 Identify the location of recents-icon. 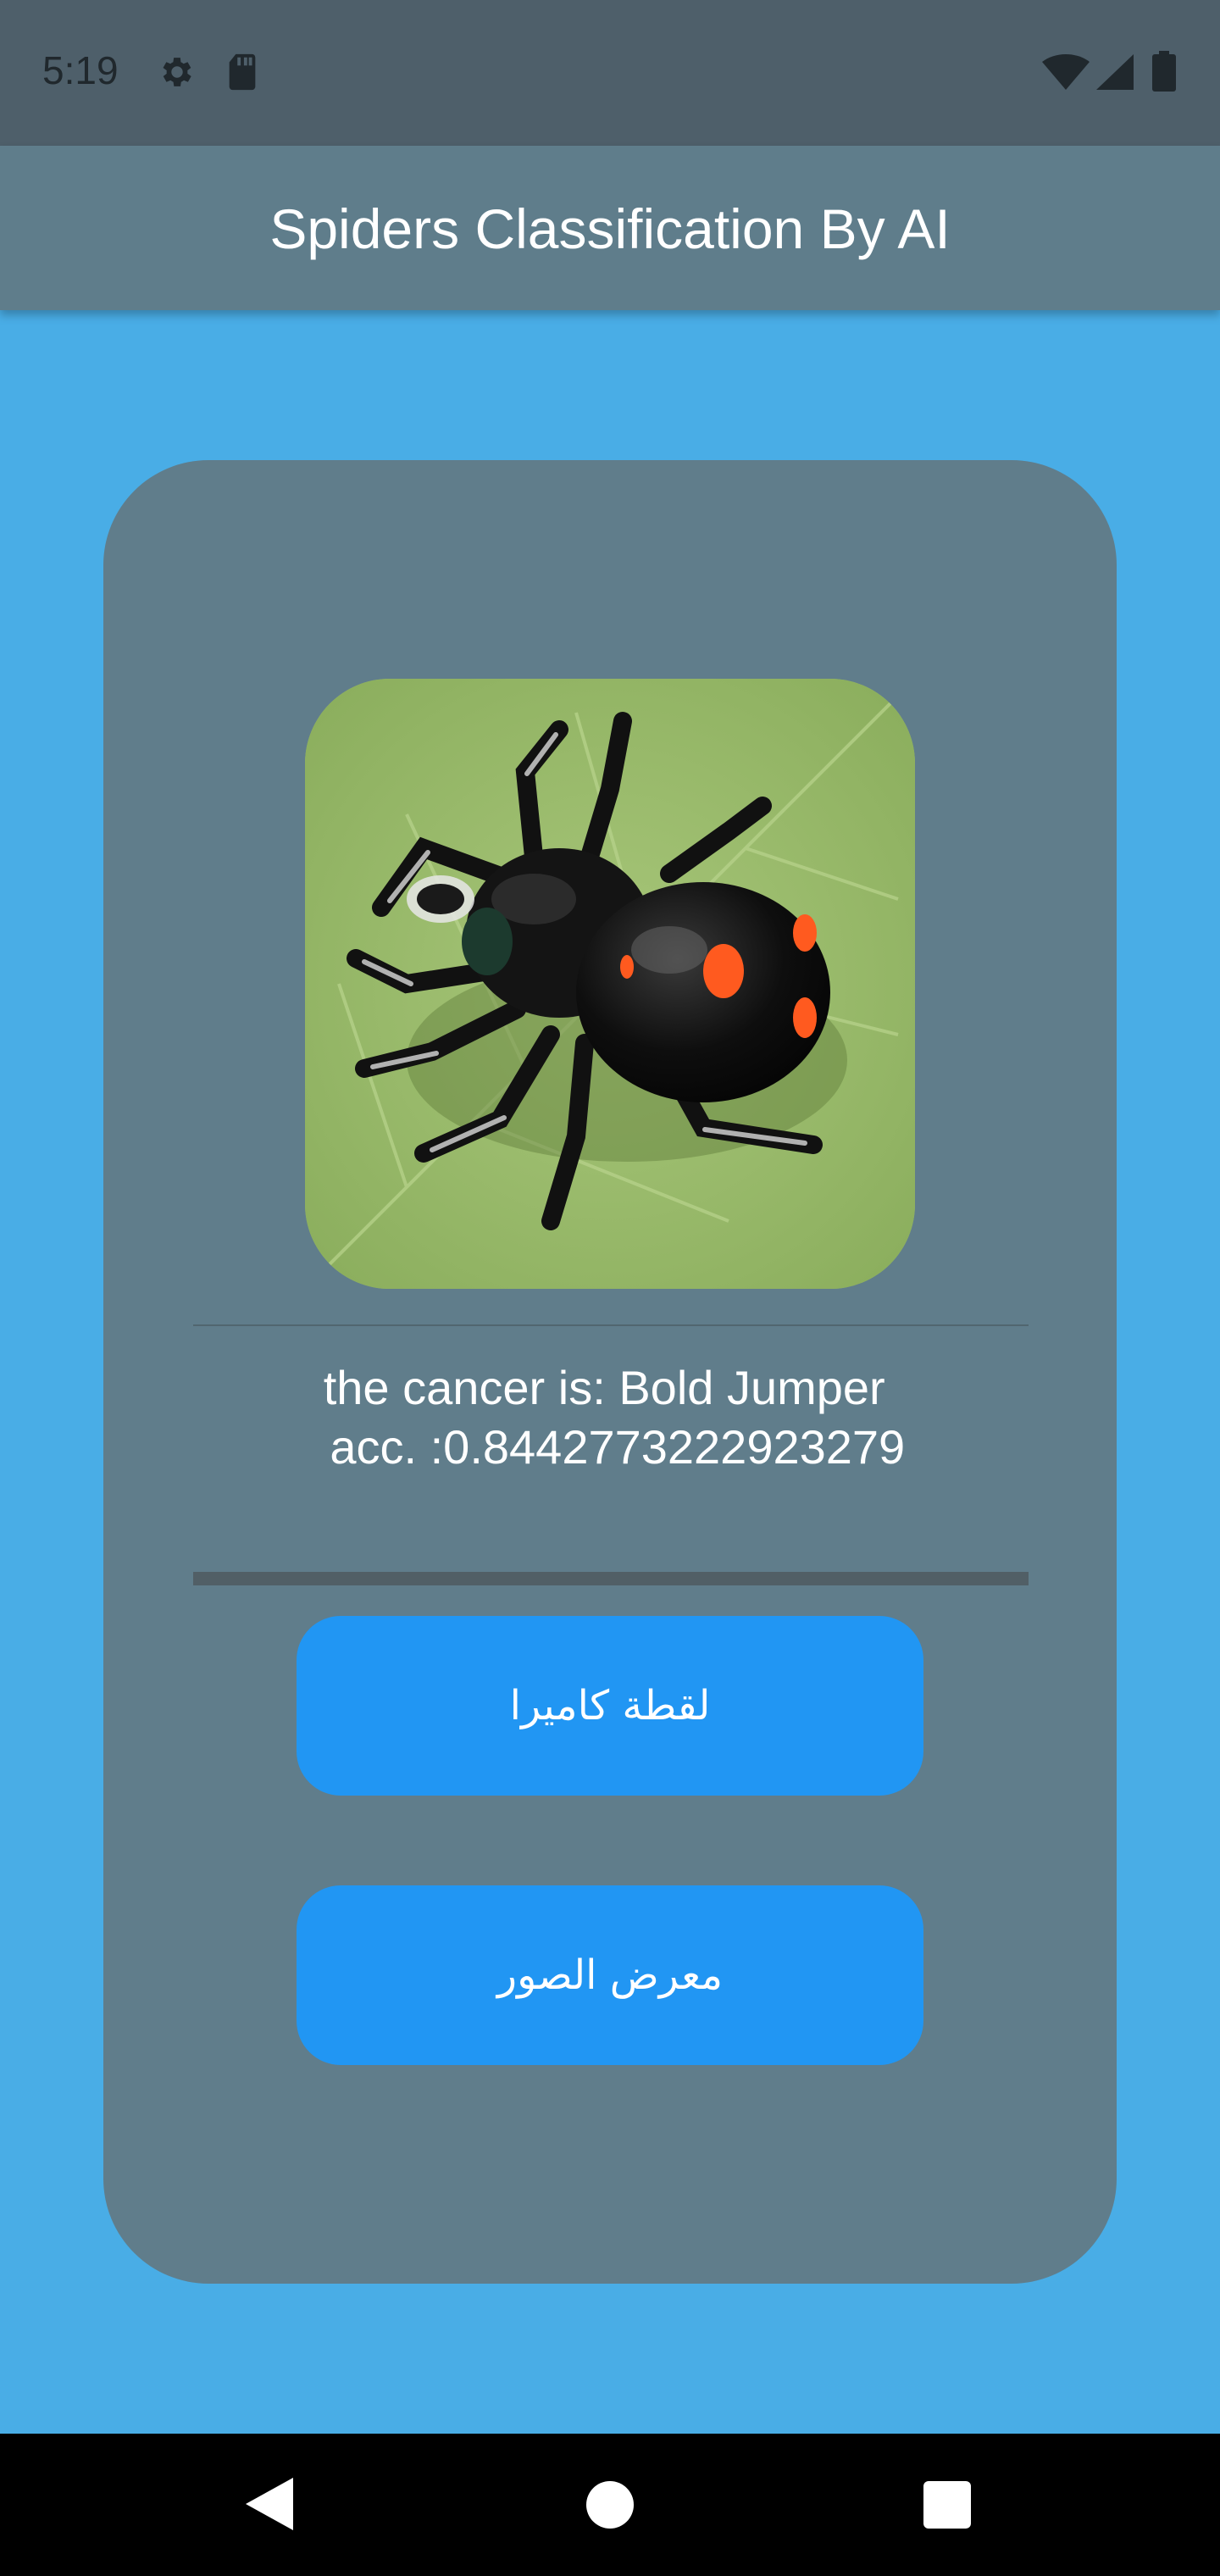
(947, 2507).